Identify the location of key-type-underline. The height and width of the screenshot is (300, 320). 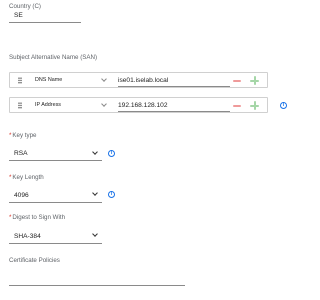
(55, 160).